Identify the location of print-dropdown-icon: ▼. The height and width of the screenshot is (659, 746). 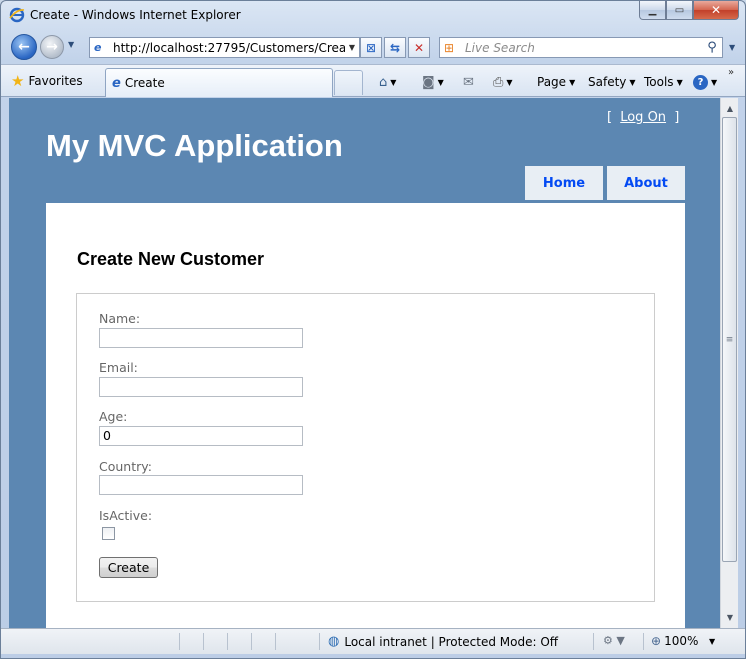
(509, 82).